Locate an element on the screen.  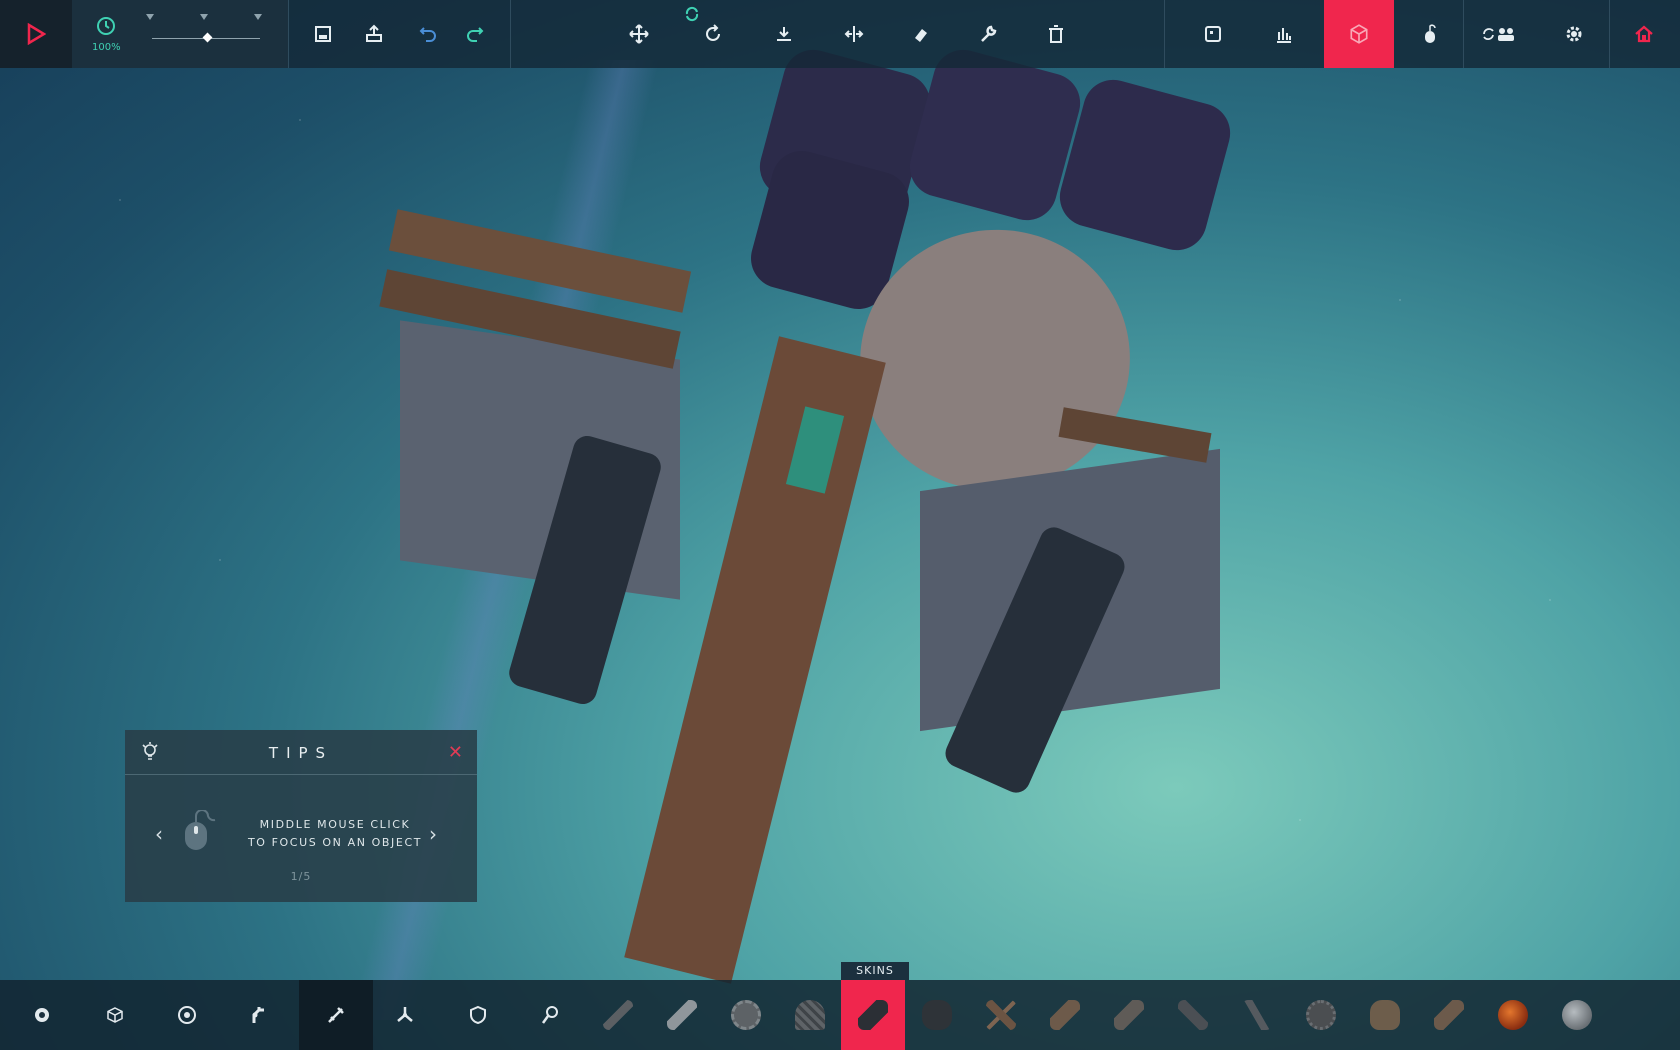
mouse-orbit-icon is located at coordinates (1430, 33).